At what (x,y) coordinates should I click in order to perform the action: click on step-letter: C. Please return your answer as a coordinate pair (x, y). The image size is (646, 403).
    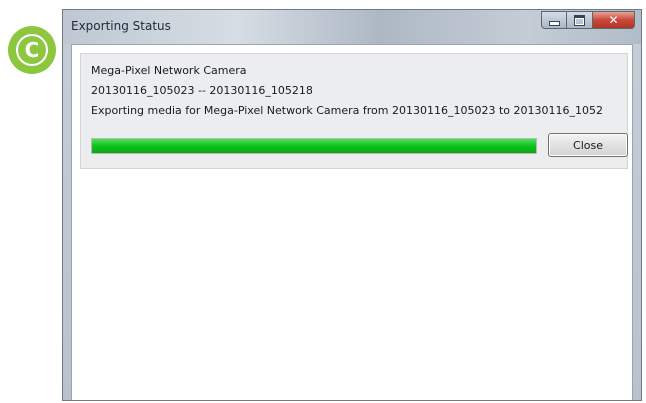
    Looking at the image, I should click on (32, 50).